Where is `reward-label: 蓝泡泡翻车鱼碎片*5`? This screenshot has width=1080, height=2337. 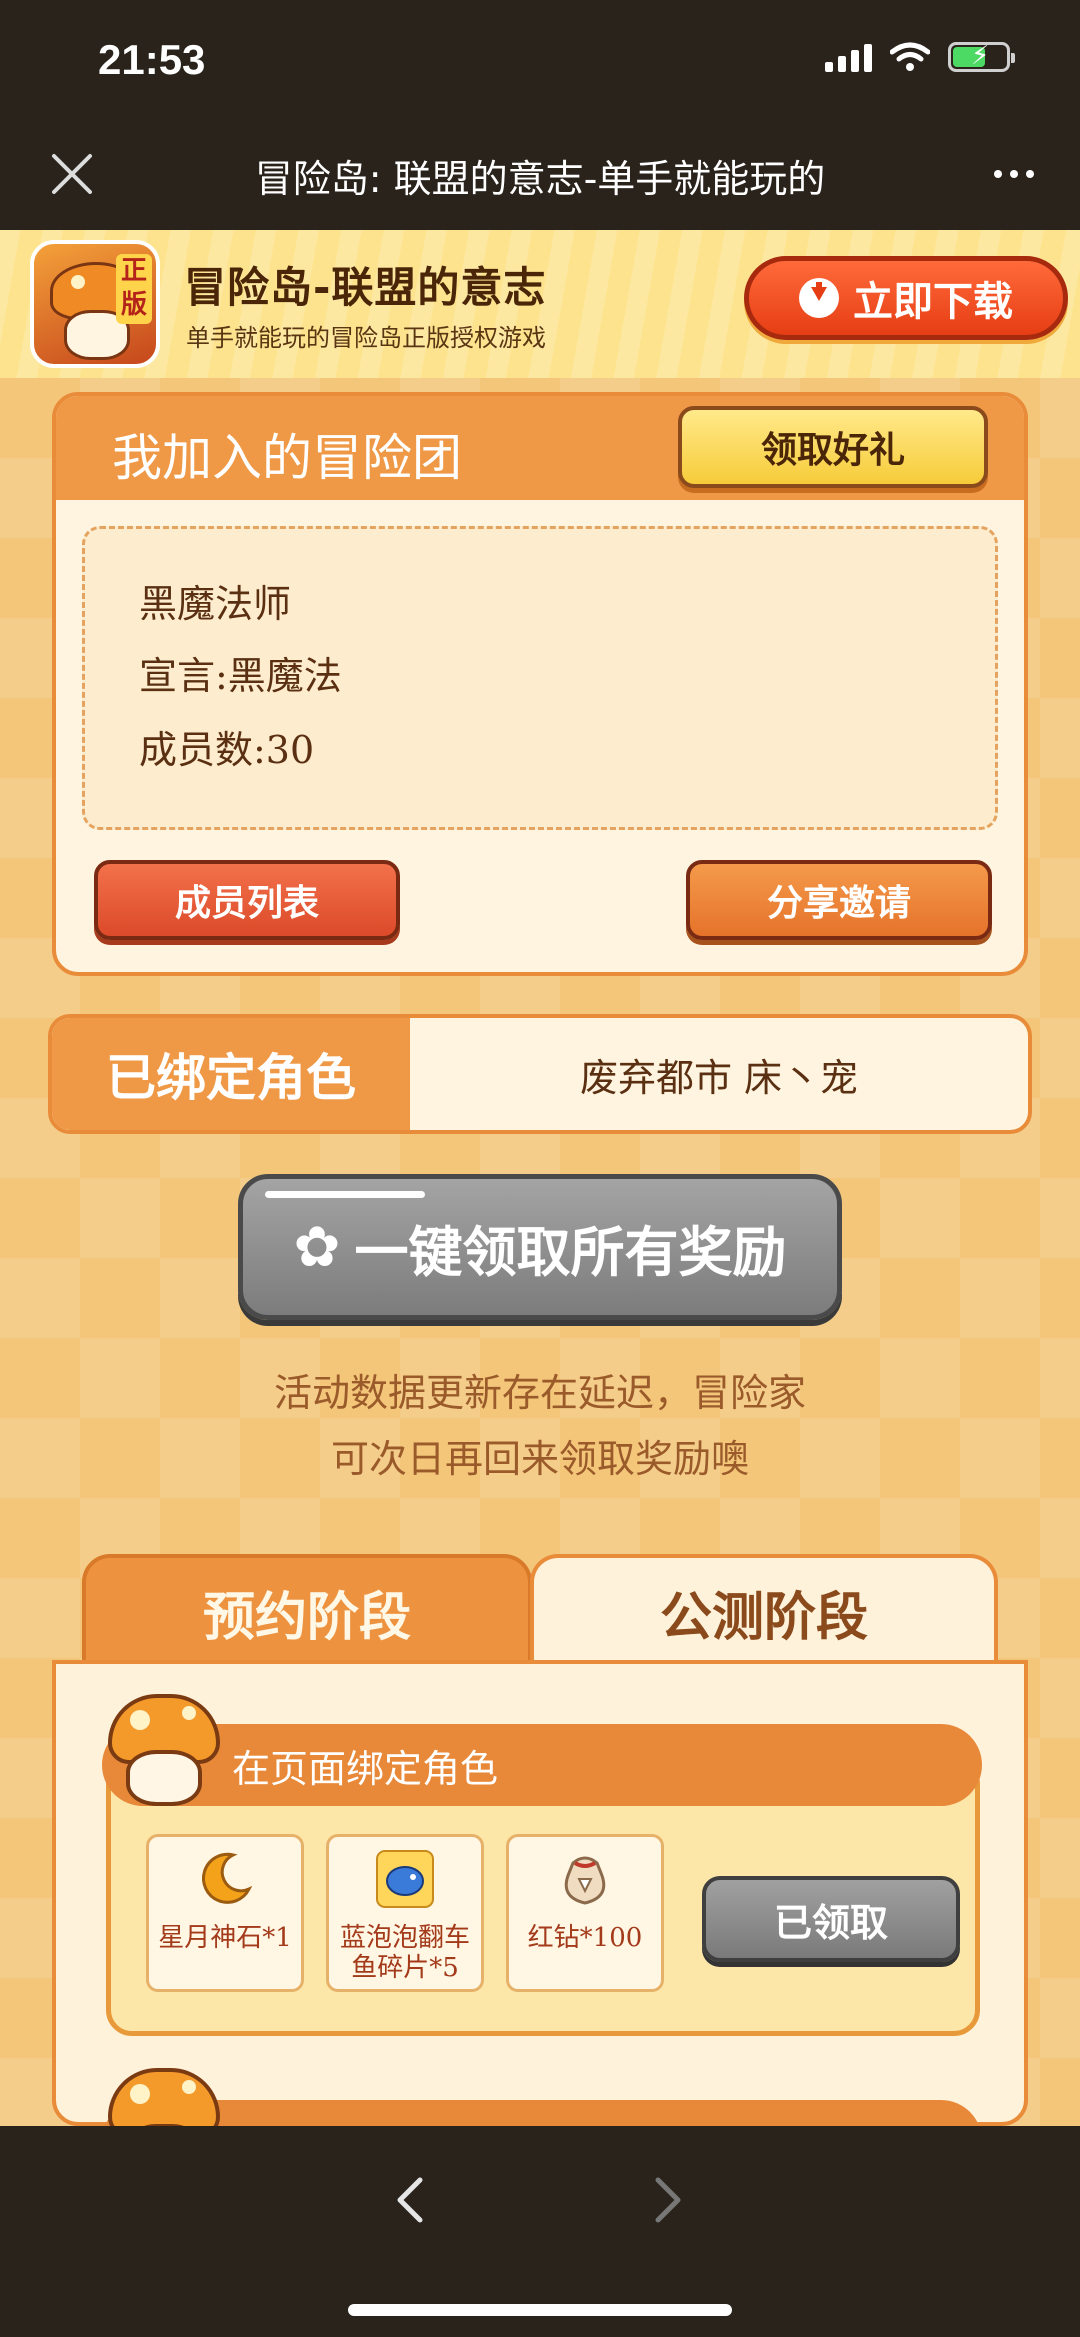
reward-label: 蓝泡泡翻车鱼碎片*5 is located at coordinates (404, 1953).